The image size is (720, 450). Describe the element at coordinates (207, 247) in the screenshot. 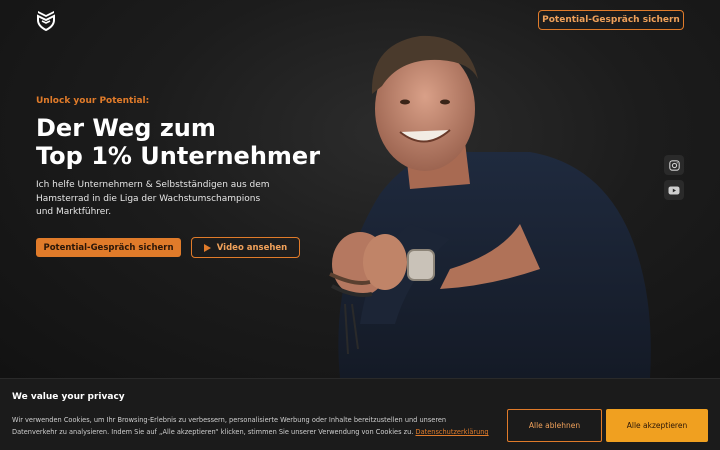

I see `play-icon` at that location.